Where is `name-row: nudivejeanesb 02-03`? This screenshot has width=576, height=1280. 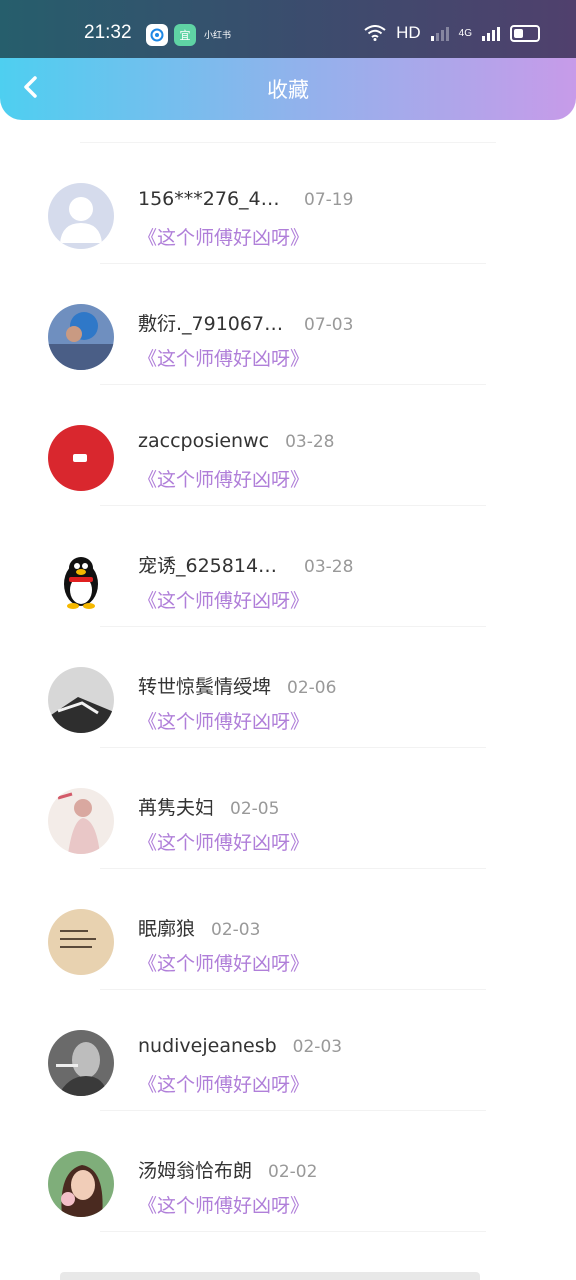
name-row: nudivejeanesb 02-03 is located at coordinates (240, 1046).